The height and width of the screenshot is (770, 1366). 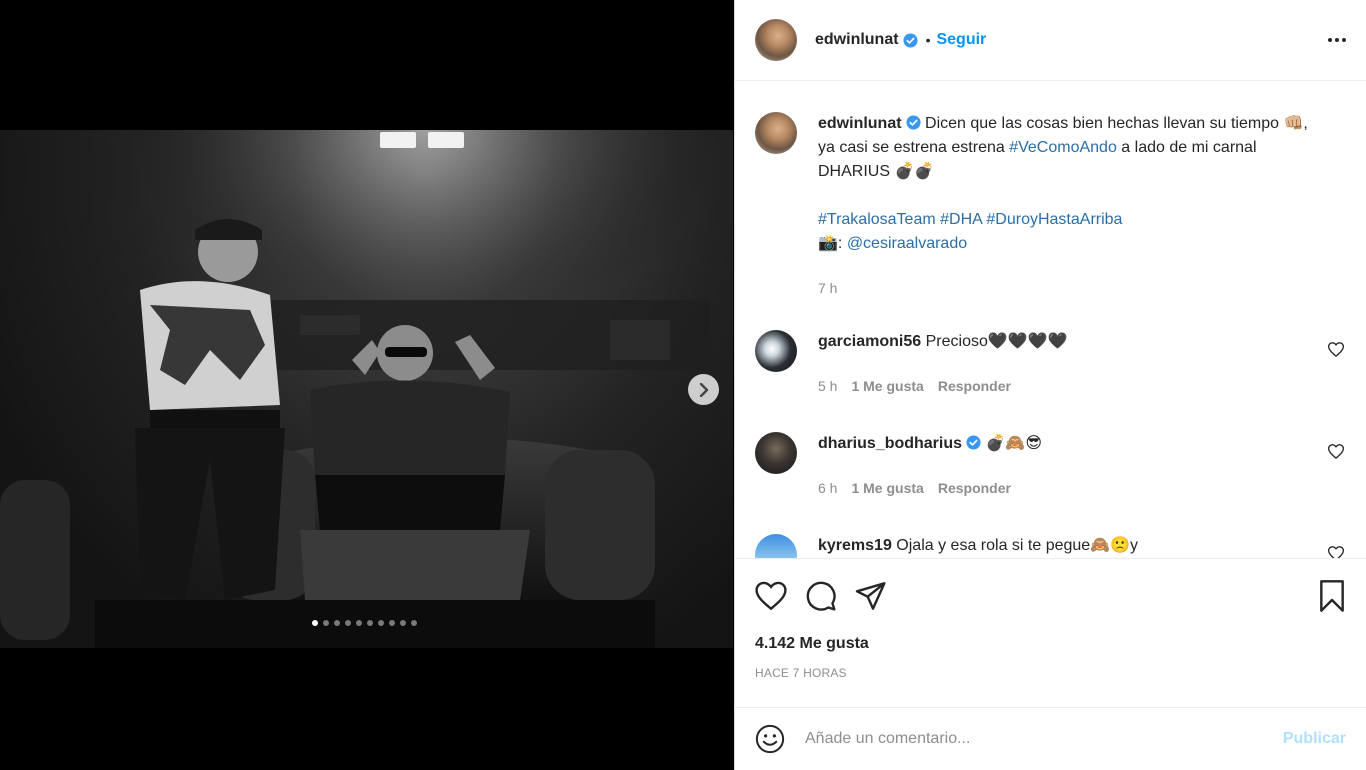 I want to click on caption-text-line2-post: a lado de mi carnal, so click(x=1186, y=147).